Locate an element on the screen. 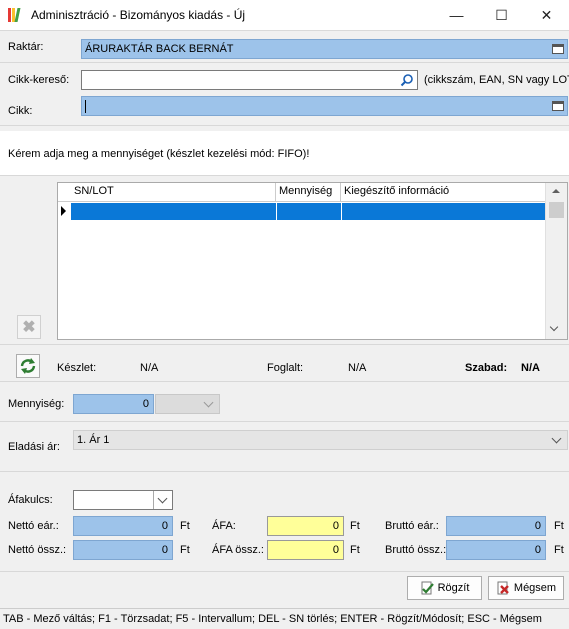  quantity-input: 0 is located at coordinates (113, 404).